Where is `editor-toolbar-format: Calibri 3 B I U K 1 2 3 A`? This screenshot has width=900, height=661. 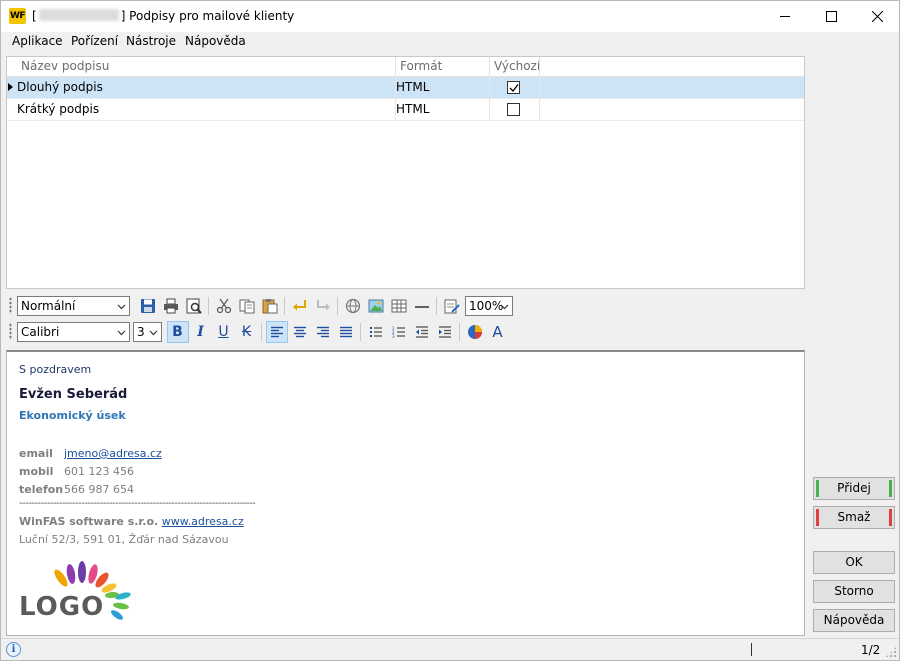
editor-toolbar-format: Calibri 3 B I U K 1 2 3 A is located at coordinates (257, 331).